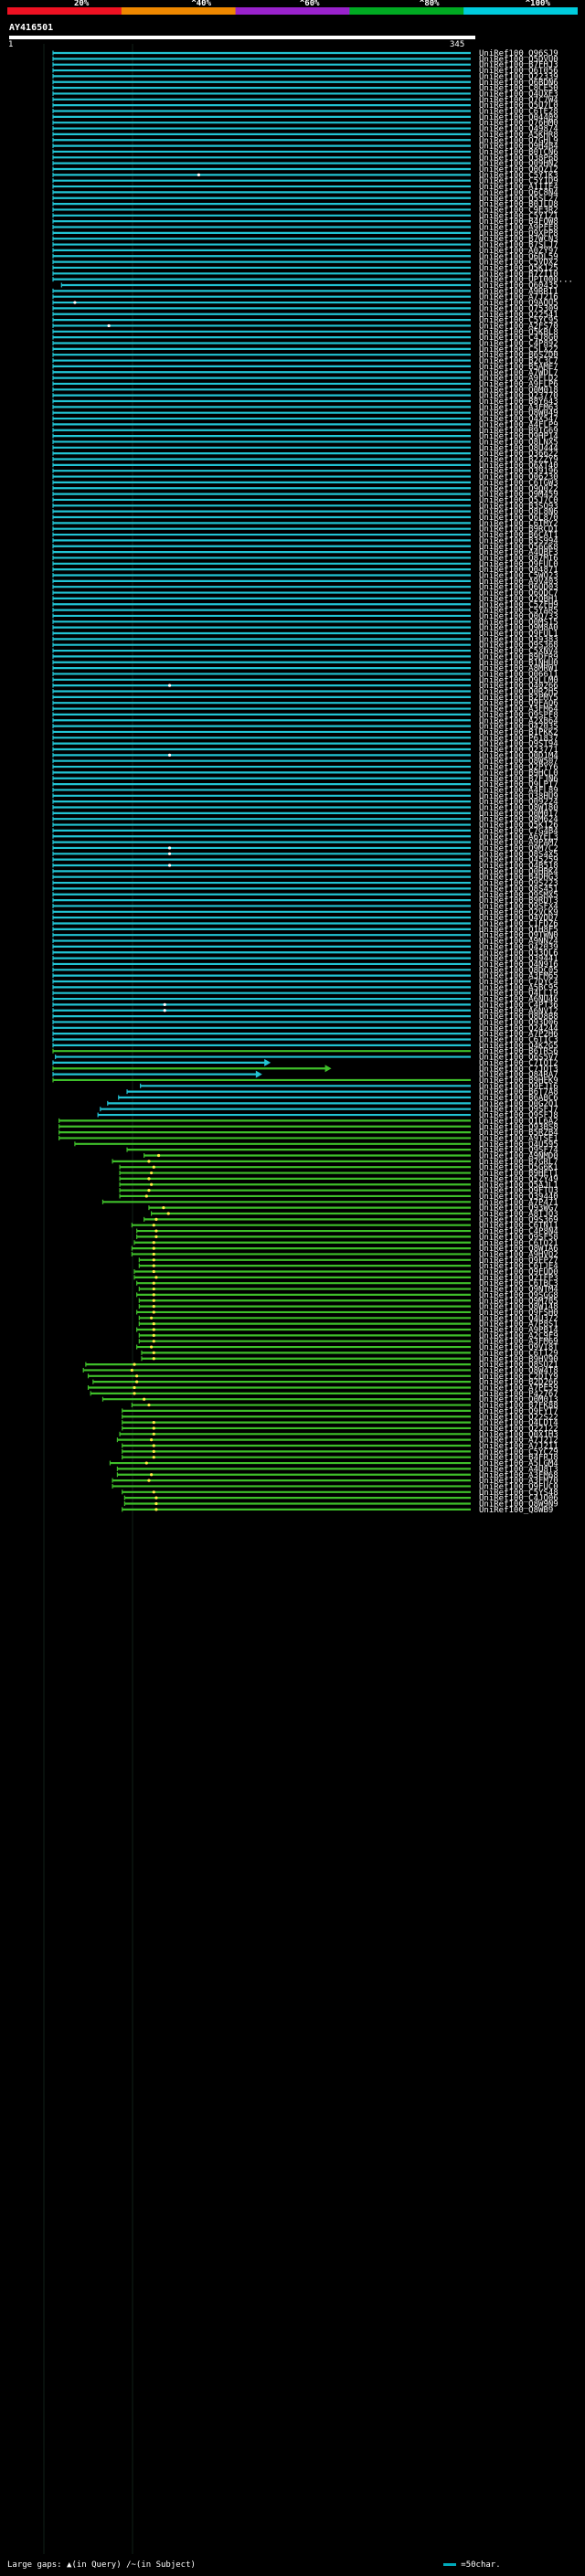 The width and height of the screenshot is (585, 2576). I want to click on legend-swatch, so click(449, 2564).